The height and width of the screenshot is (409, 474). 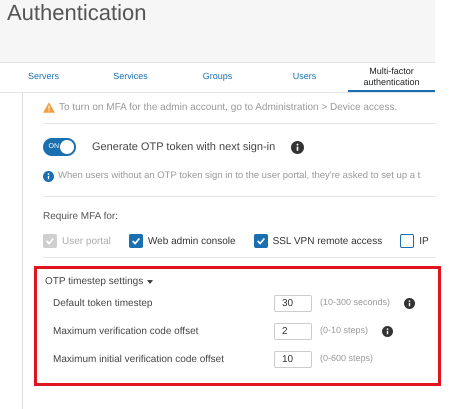 What do you see at coordinates (293, 303) in the screenshot?
I see `number-field: 30` at bounding box center [293, 303].